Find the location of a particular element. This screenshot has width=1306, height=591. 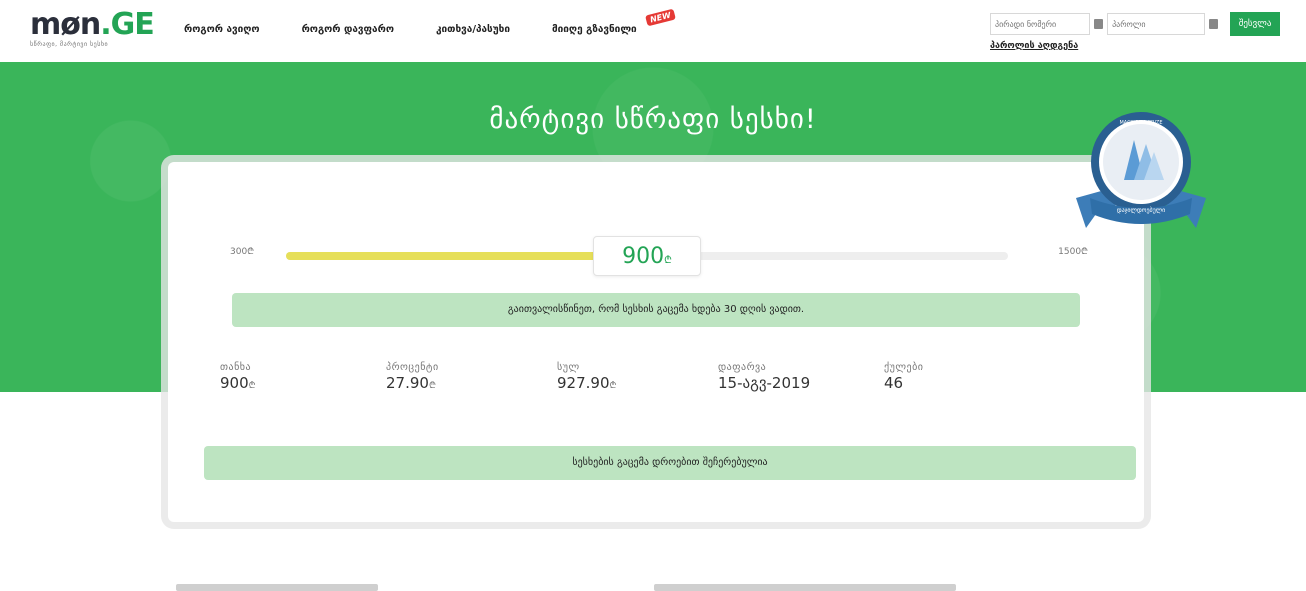

stat-label: დაფარვა is located at coordinates (742, 367).